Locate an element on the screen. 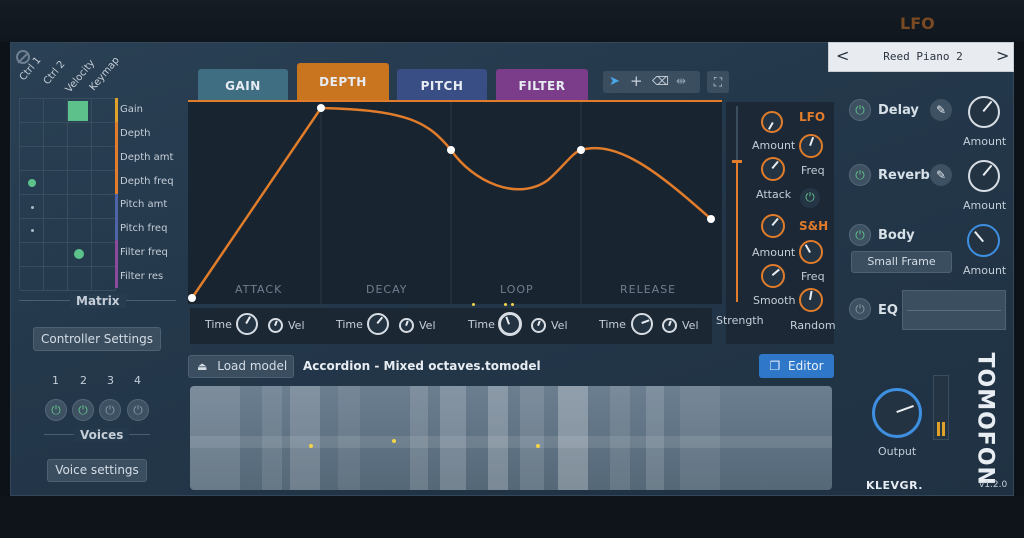 The image size is (1024, 538). matrix-dot-pitch-freq is located at coordinates (32, 230).